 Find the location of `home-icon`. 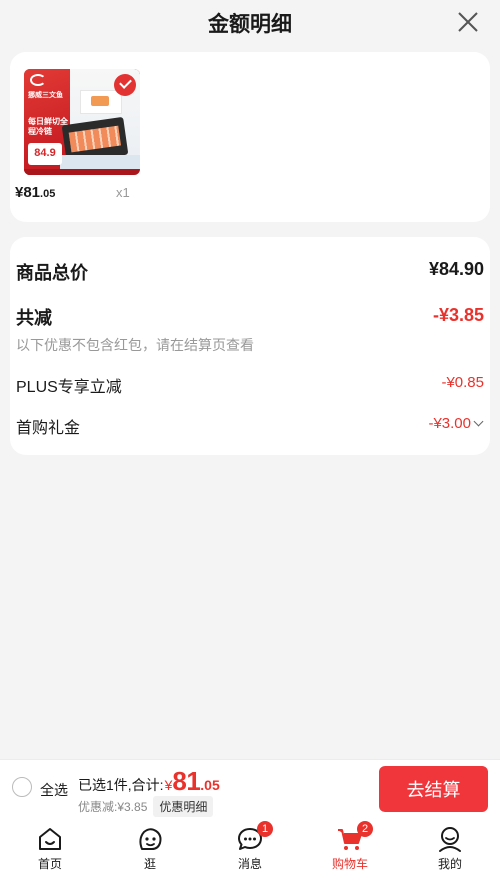

home-icon is located at coordinates (50, 839).